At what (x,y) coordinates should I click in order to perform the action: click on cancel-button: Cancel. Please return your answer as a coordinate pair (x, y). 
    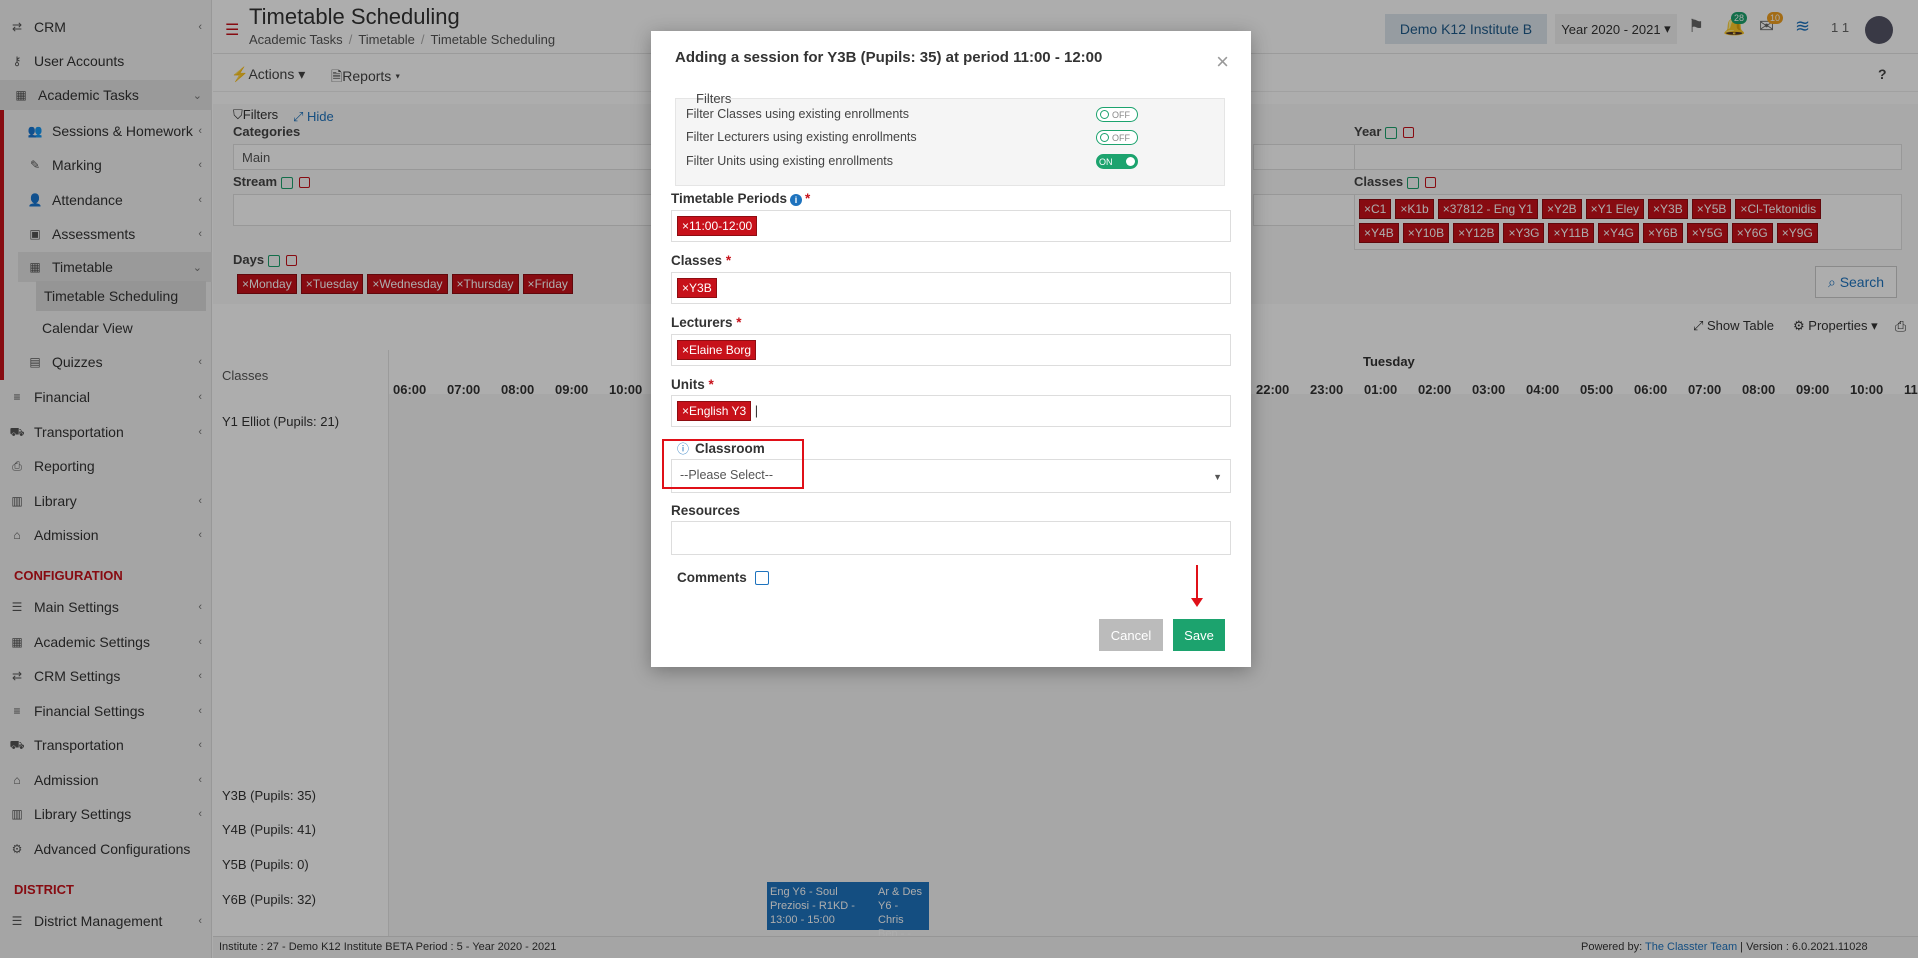
    Looking at the image, I should click on (1131, 635).